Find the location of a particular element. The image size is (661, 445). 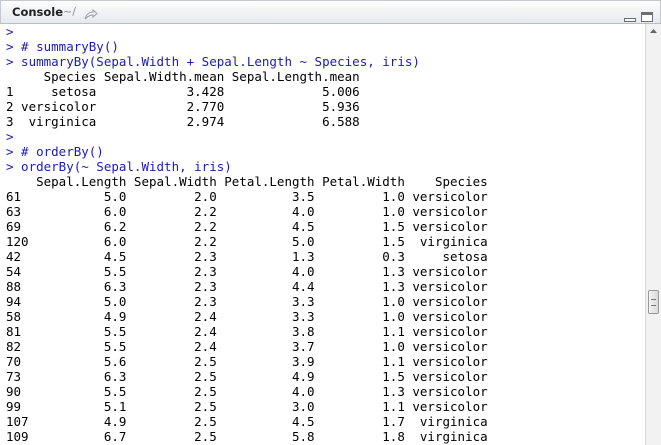

minimize-icon is located at coordinates (630, 14).